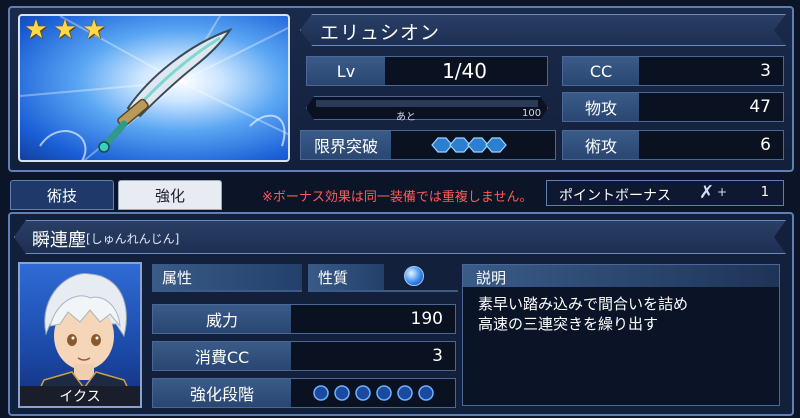 Image resolution: width=800 pixels, height=418 pixels. Describe the element at coordinates (304, 356) in the screenshot. I see `cc-cost-row: 消費CC 3` at that location.